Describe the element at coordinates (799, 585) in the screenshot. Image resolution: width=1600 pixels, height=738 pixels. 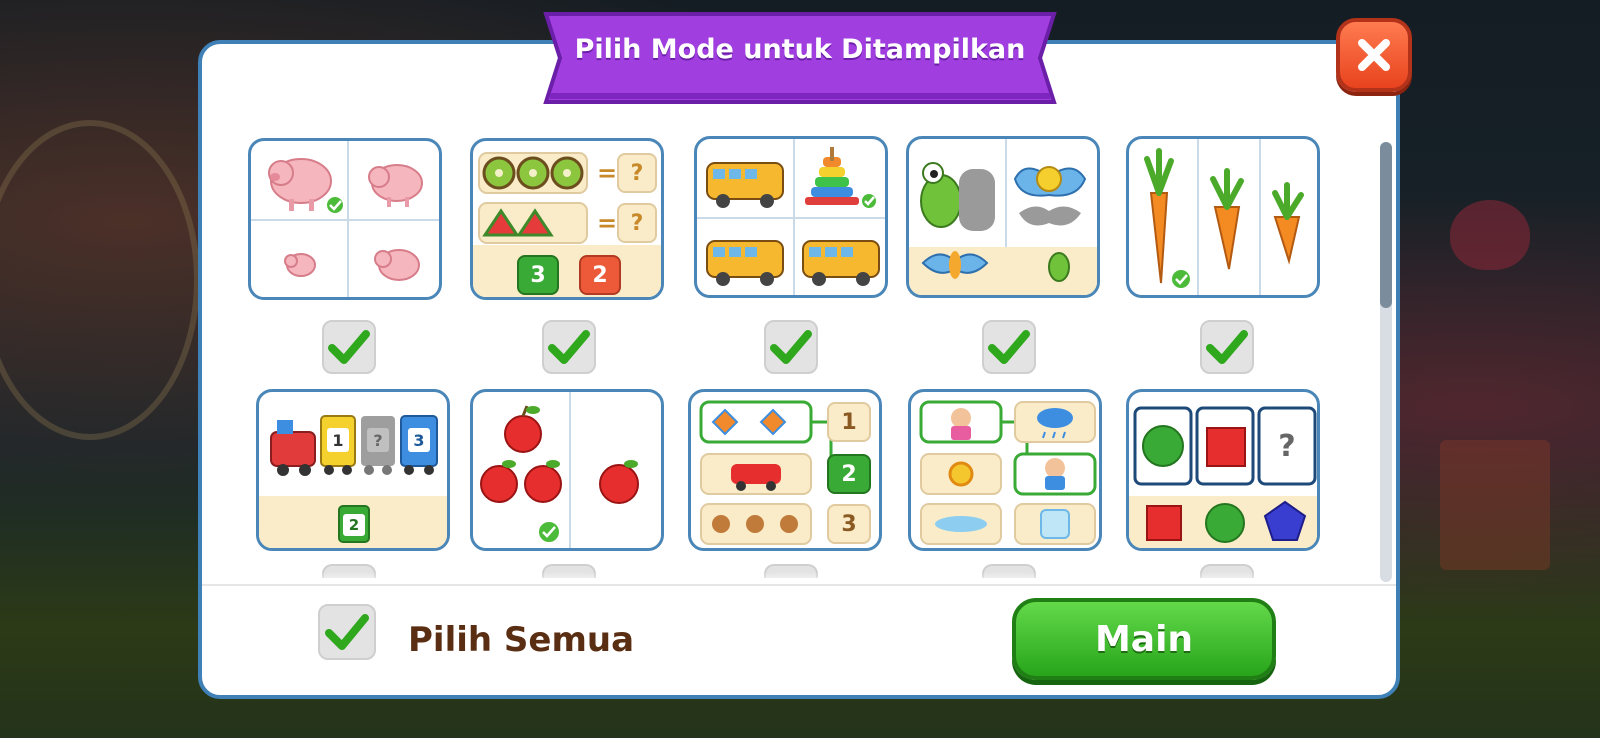
I see `footer-divider` at that location.